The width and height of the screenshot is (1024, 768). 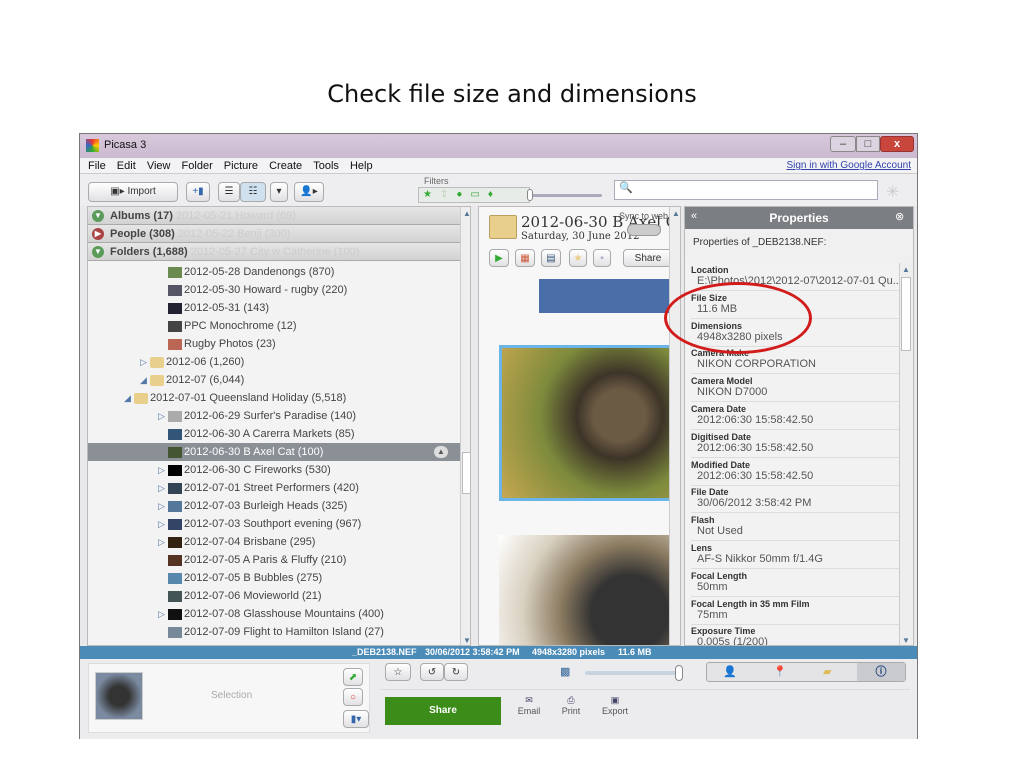 I want to click on folder-tree-item: 2012-05-28 Dandenongs (870), so click(x=309, y=272).